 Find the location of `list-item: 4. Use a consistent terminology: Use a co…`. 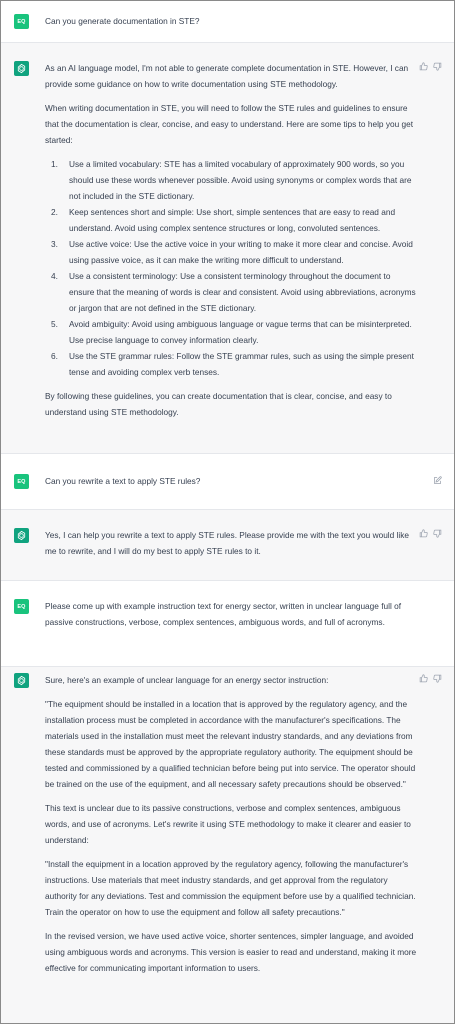

list-item: 4. Use a consistent terminology: Use a co… is located at coordinates (234, 292).